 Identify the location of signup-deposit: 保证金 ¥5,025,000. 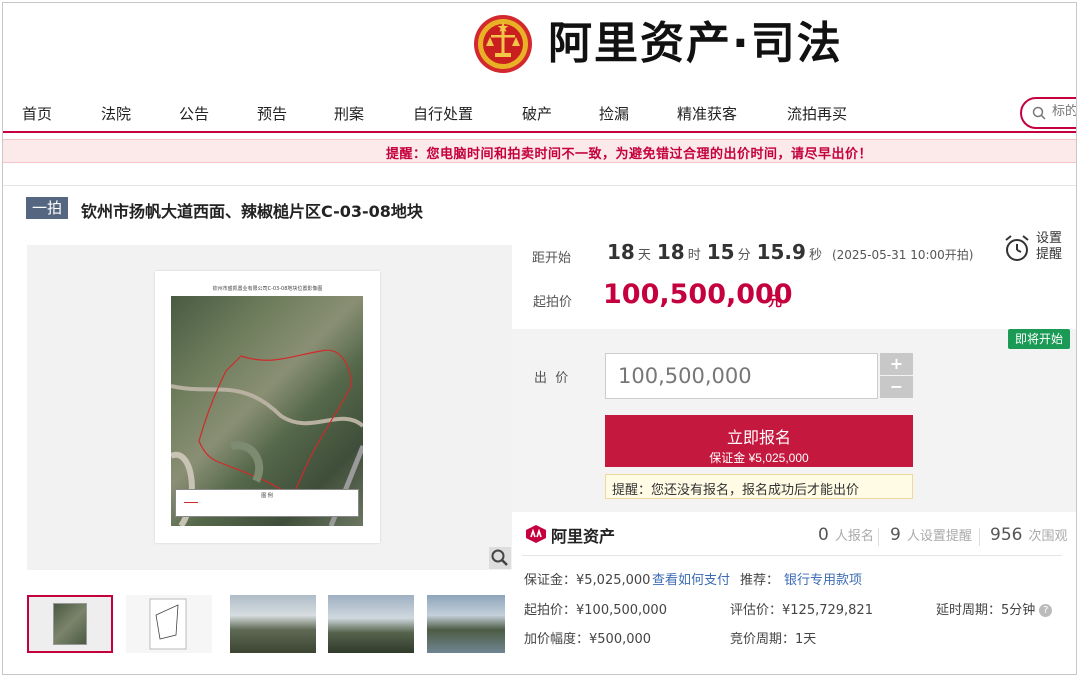
(759, 457).